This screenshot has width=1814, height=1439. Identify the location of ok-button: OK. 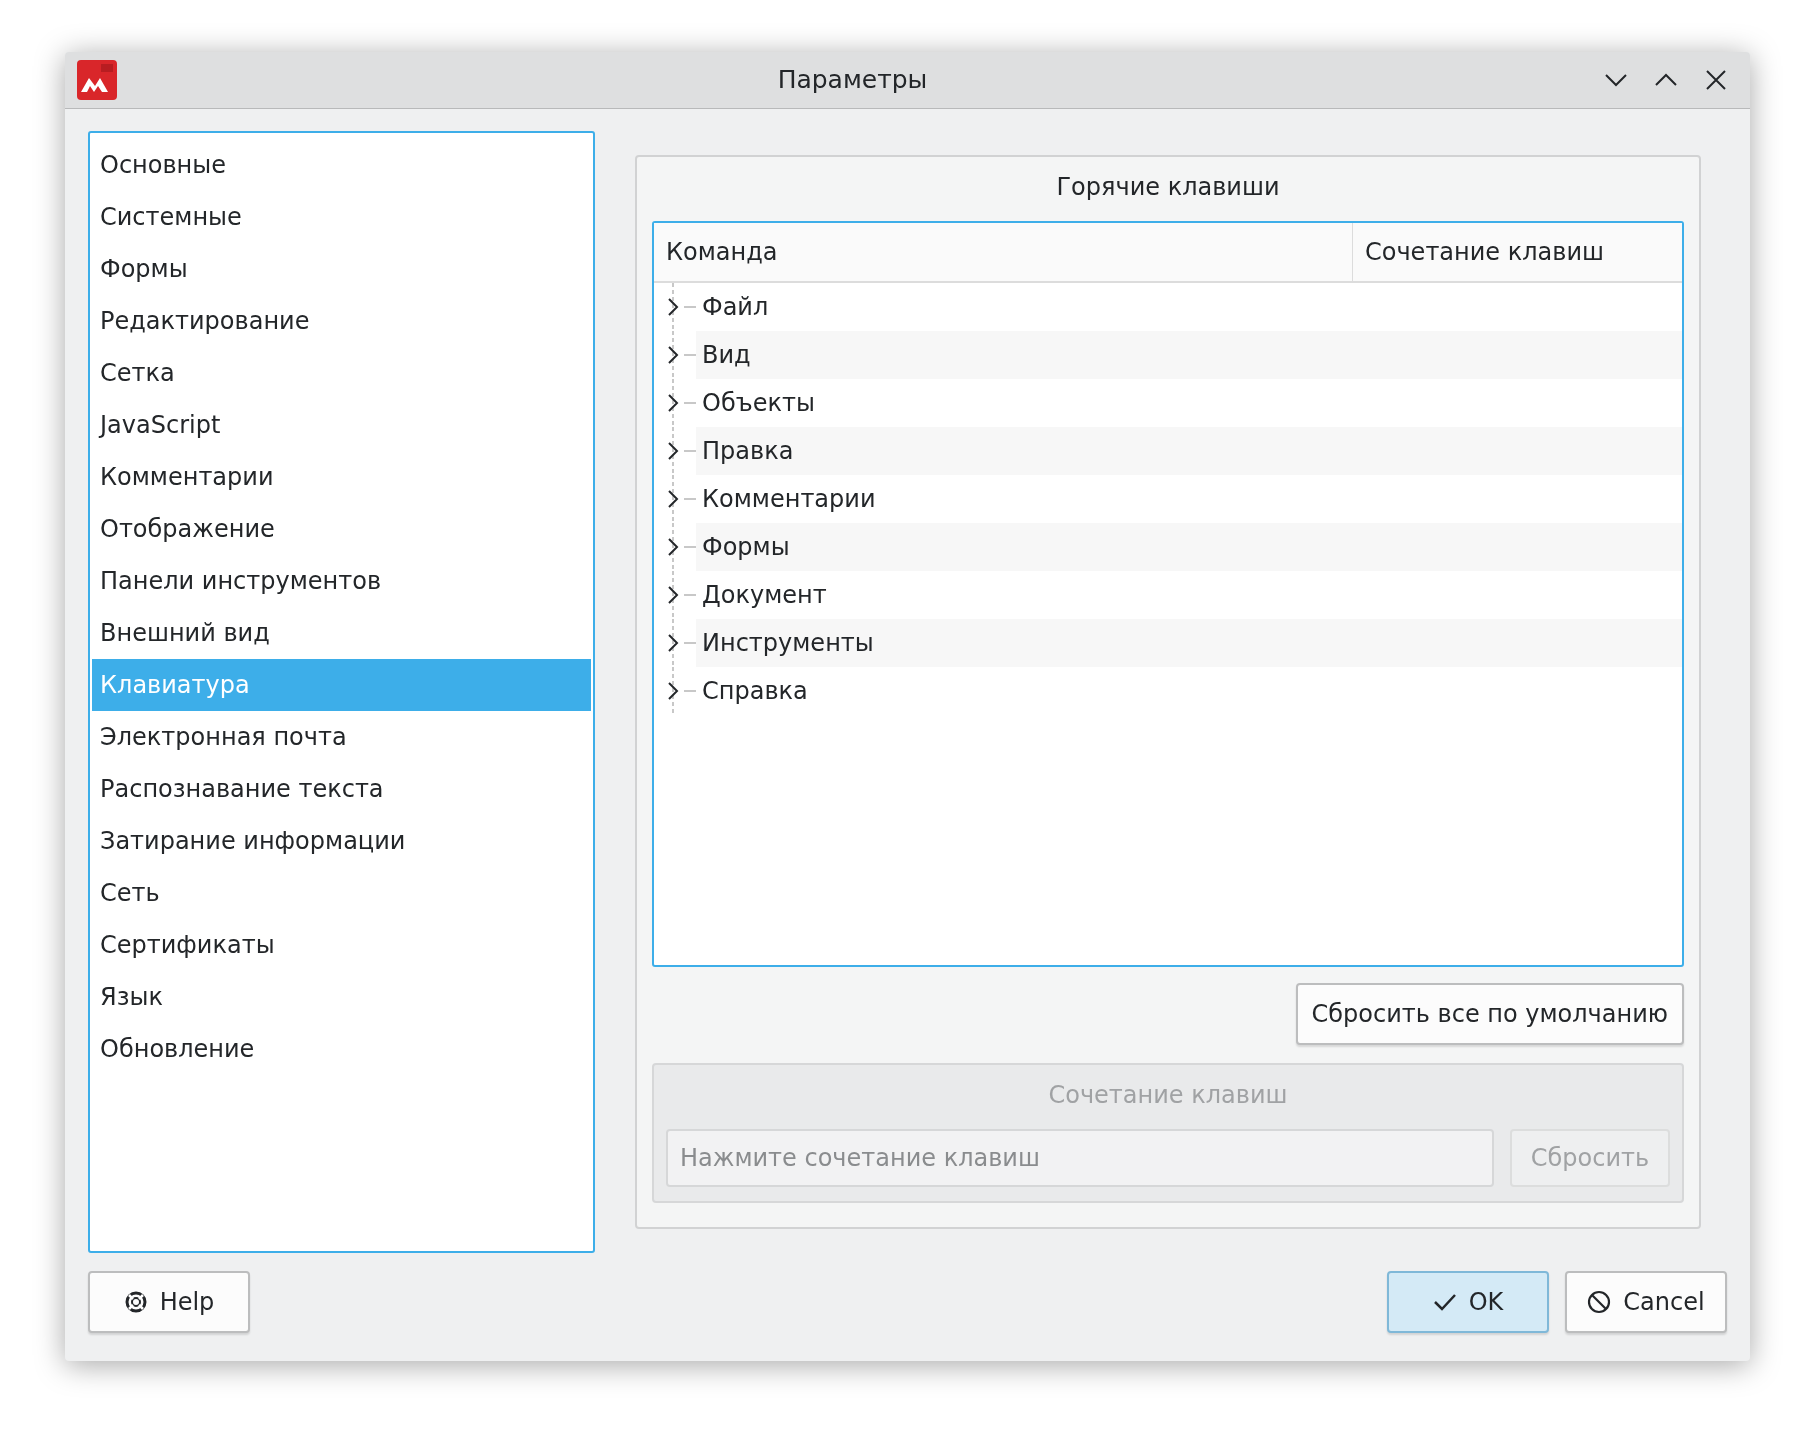
(1468, 1301).